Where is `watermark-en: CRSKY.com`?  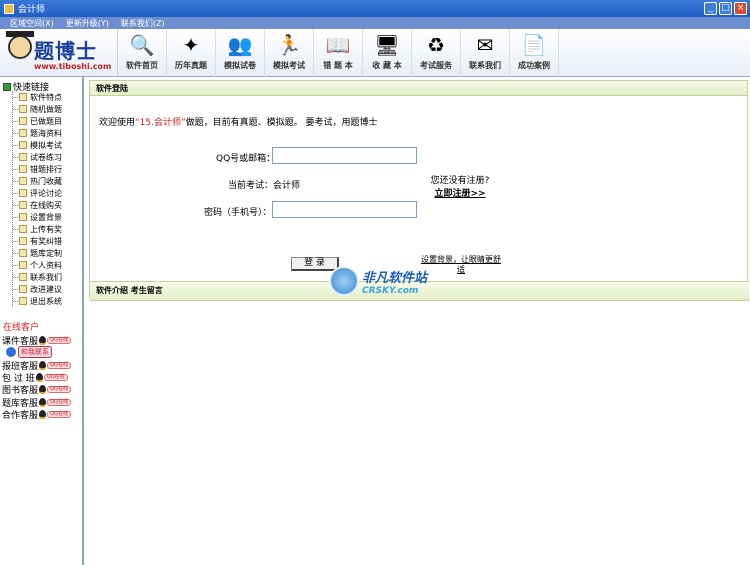
watermark-en: CRSKY.com is located at coordinates (390, 290).